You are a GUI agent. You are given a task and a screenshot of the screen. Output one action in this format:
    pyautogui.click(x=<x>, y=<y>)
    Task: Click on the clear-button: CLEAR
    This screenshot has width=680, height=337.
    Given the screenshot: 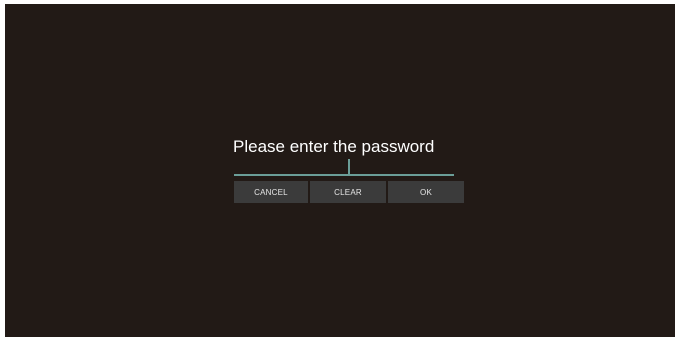 What is the action you would take?
    pyautogui.click(x=348, y=192)
    